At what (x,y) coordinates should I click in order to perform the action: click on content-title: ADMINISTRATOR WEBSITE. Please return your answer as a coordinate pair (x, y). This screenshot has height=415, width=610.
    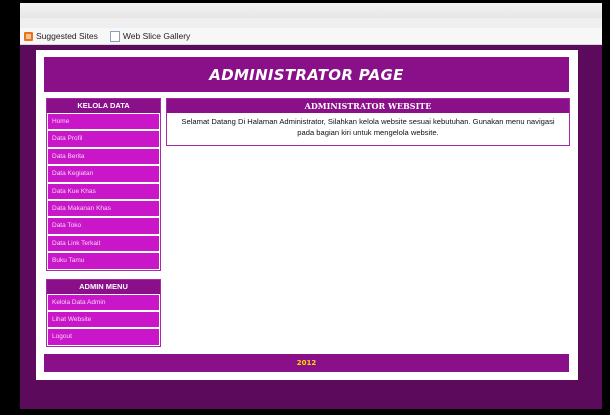
    Looking at the image, I should click on (368, 106).